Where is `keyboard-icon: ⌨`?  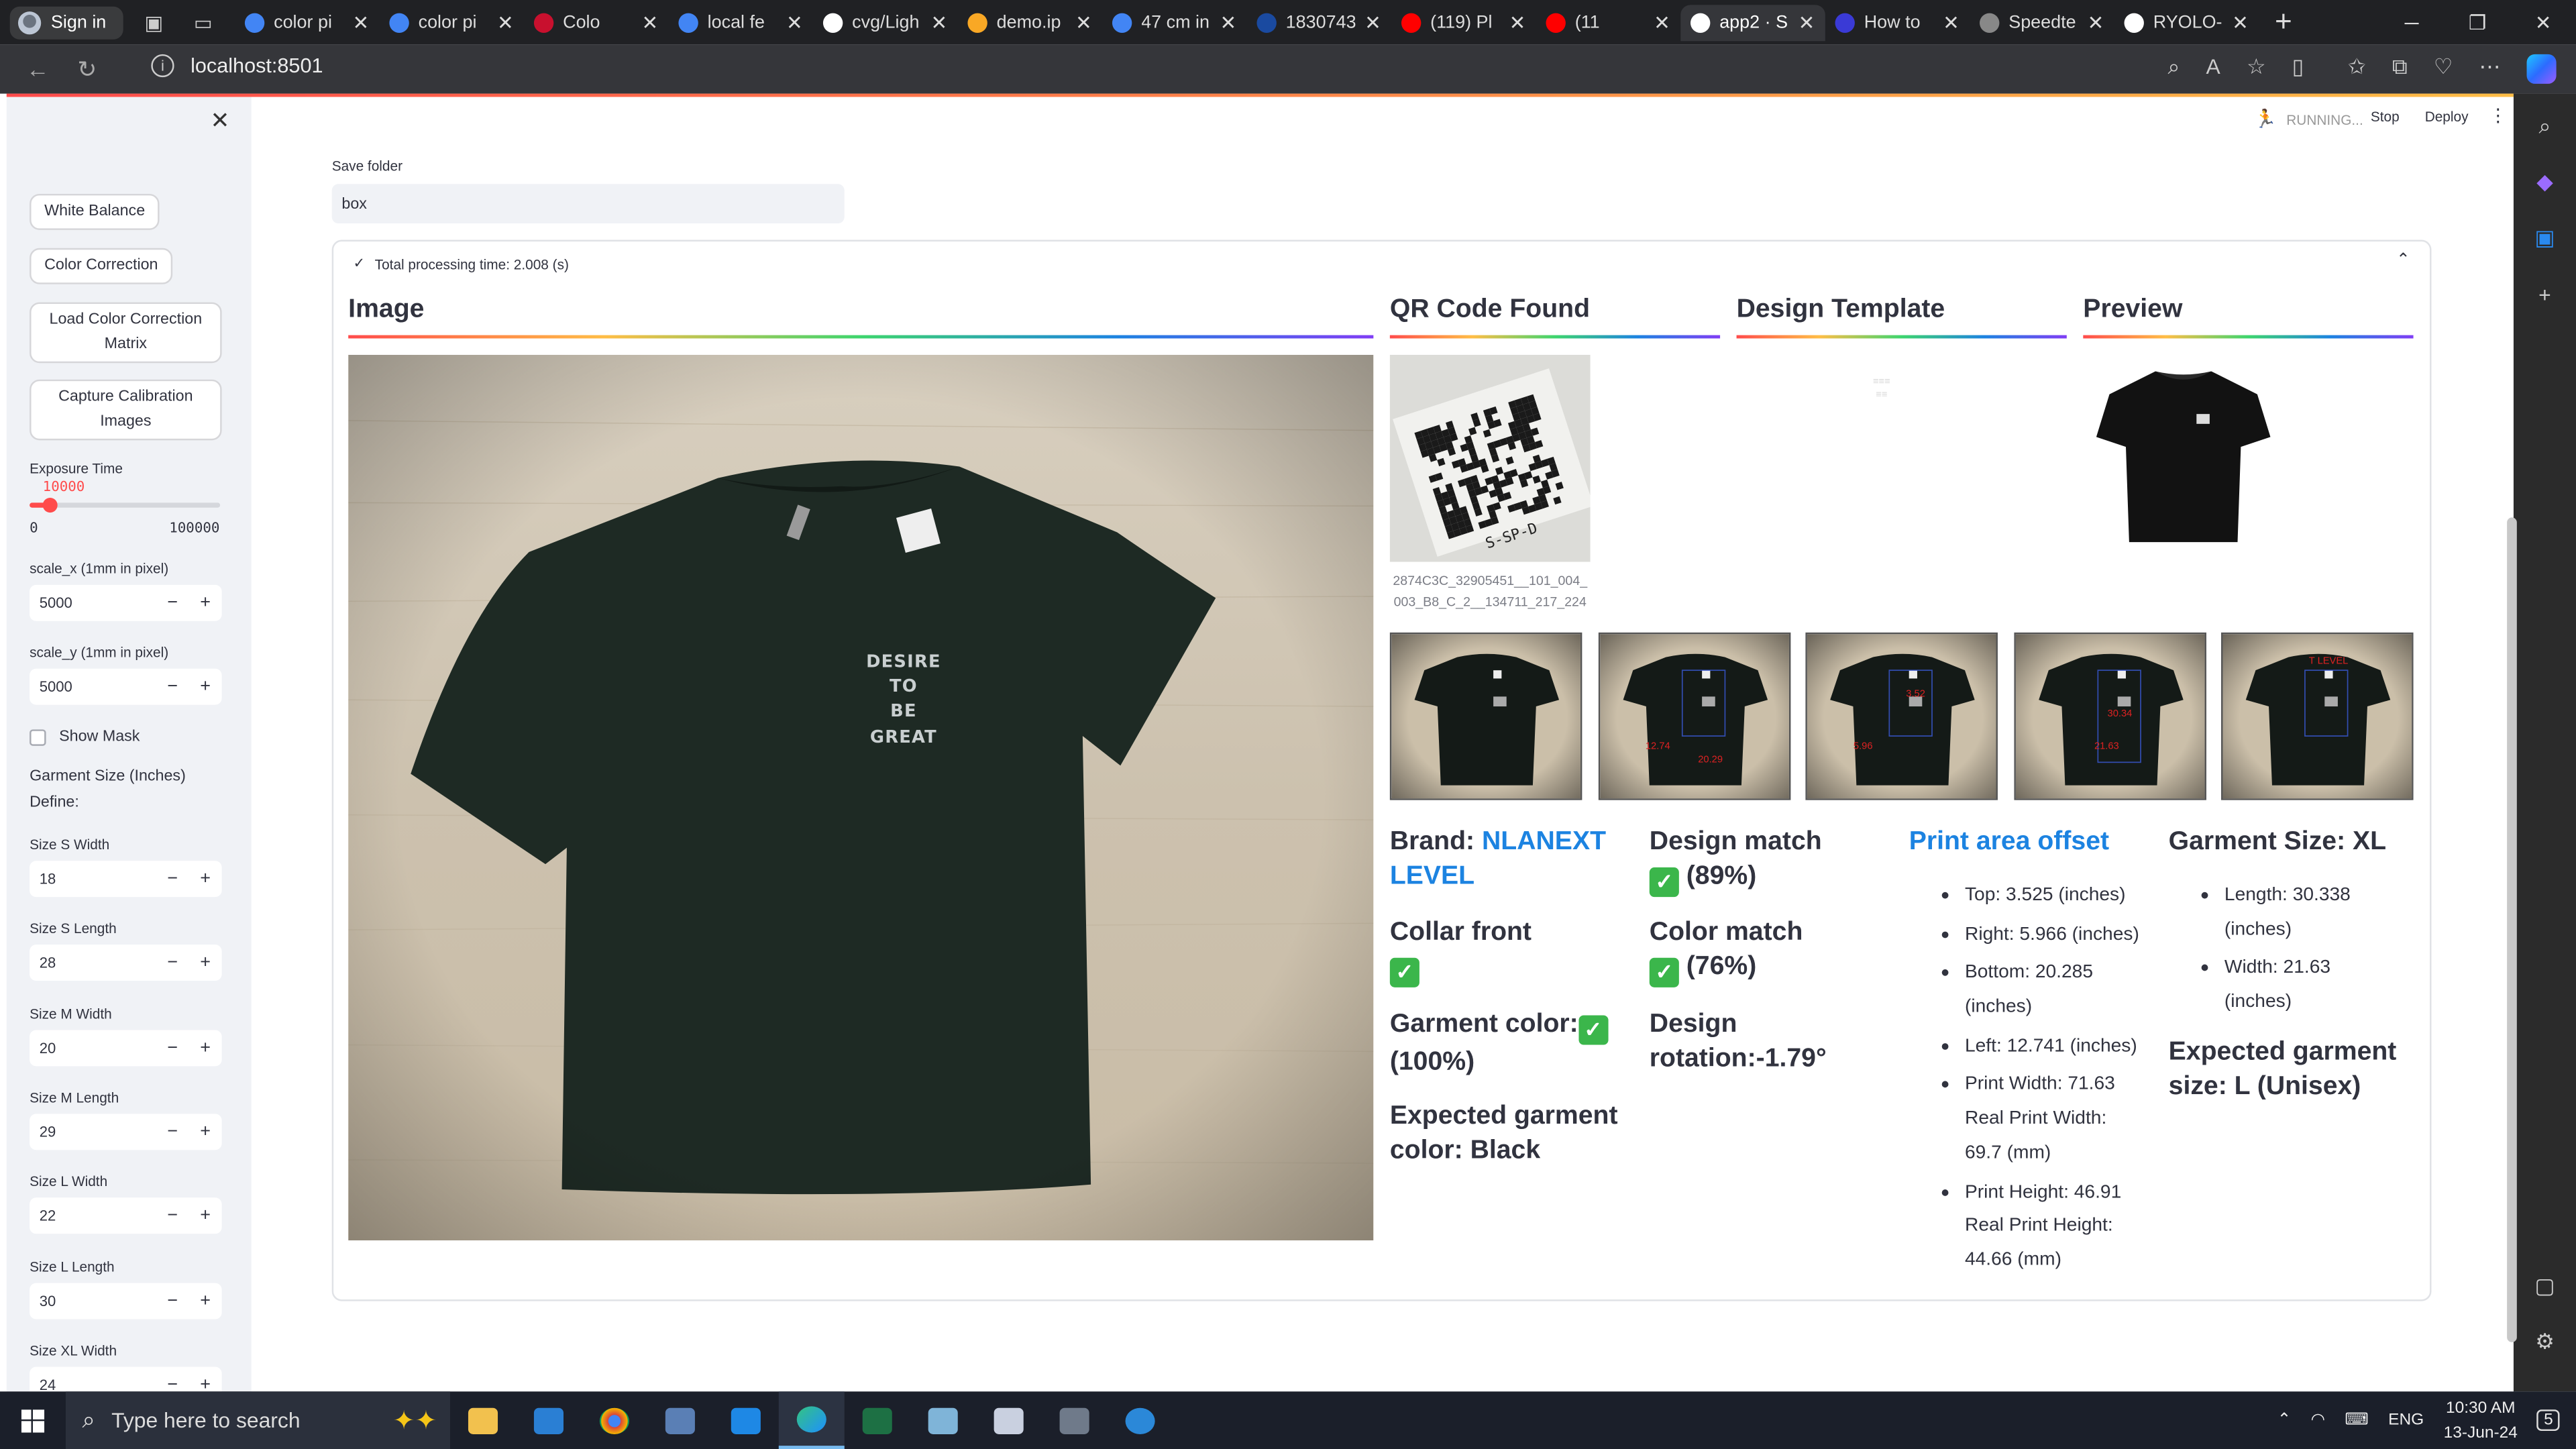 keyboard-icon: ⌨ is located at coordinates (2356, 1420).